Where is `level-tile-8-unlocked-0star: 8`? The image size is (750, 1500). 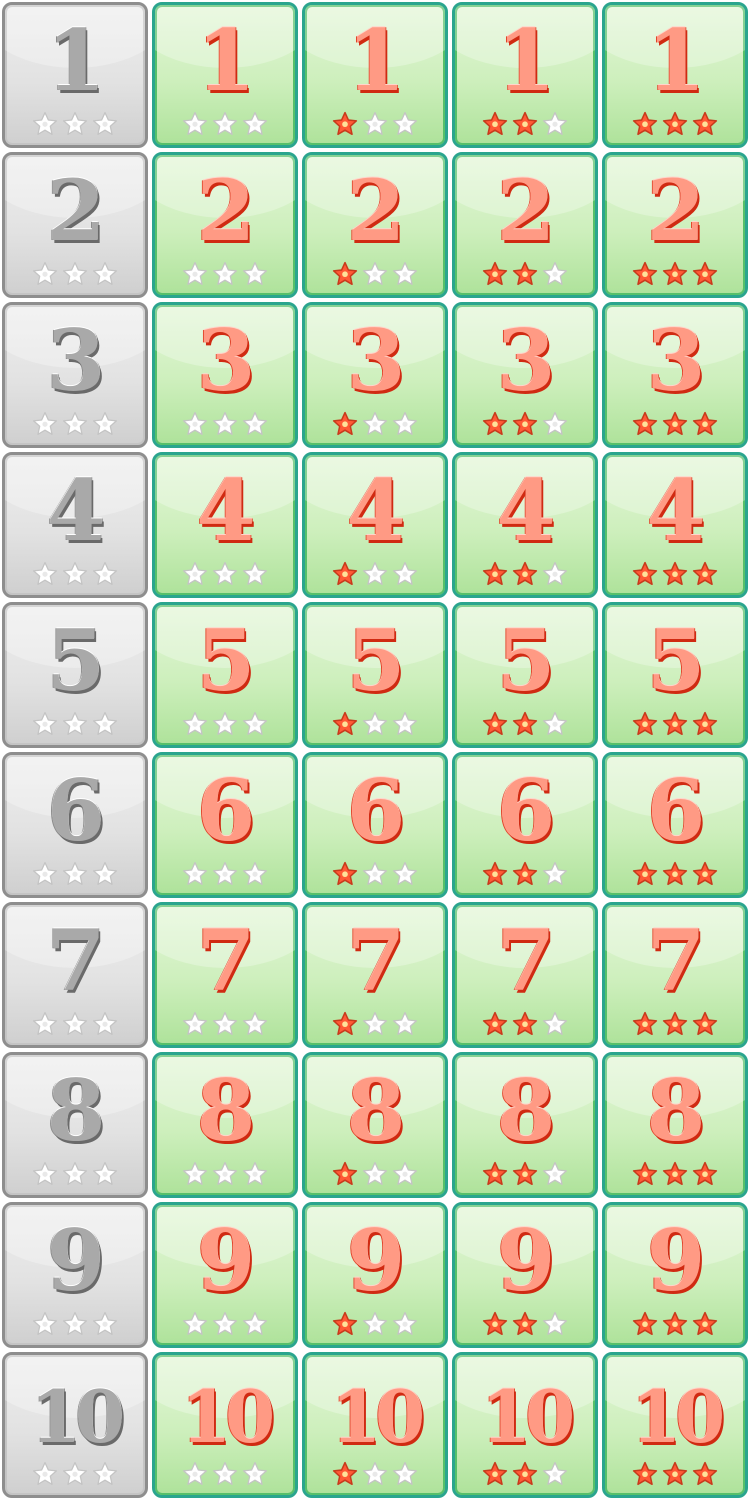
level-tile-8-unlocked-0star: 8 is located at coordinates (225, 1125).